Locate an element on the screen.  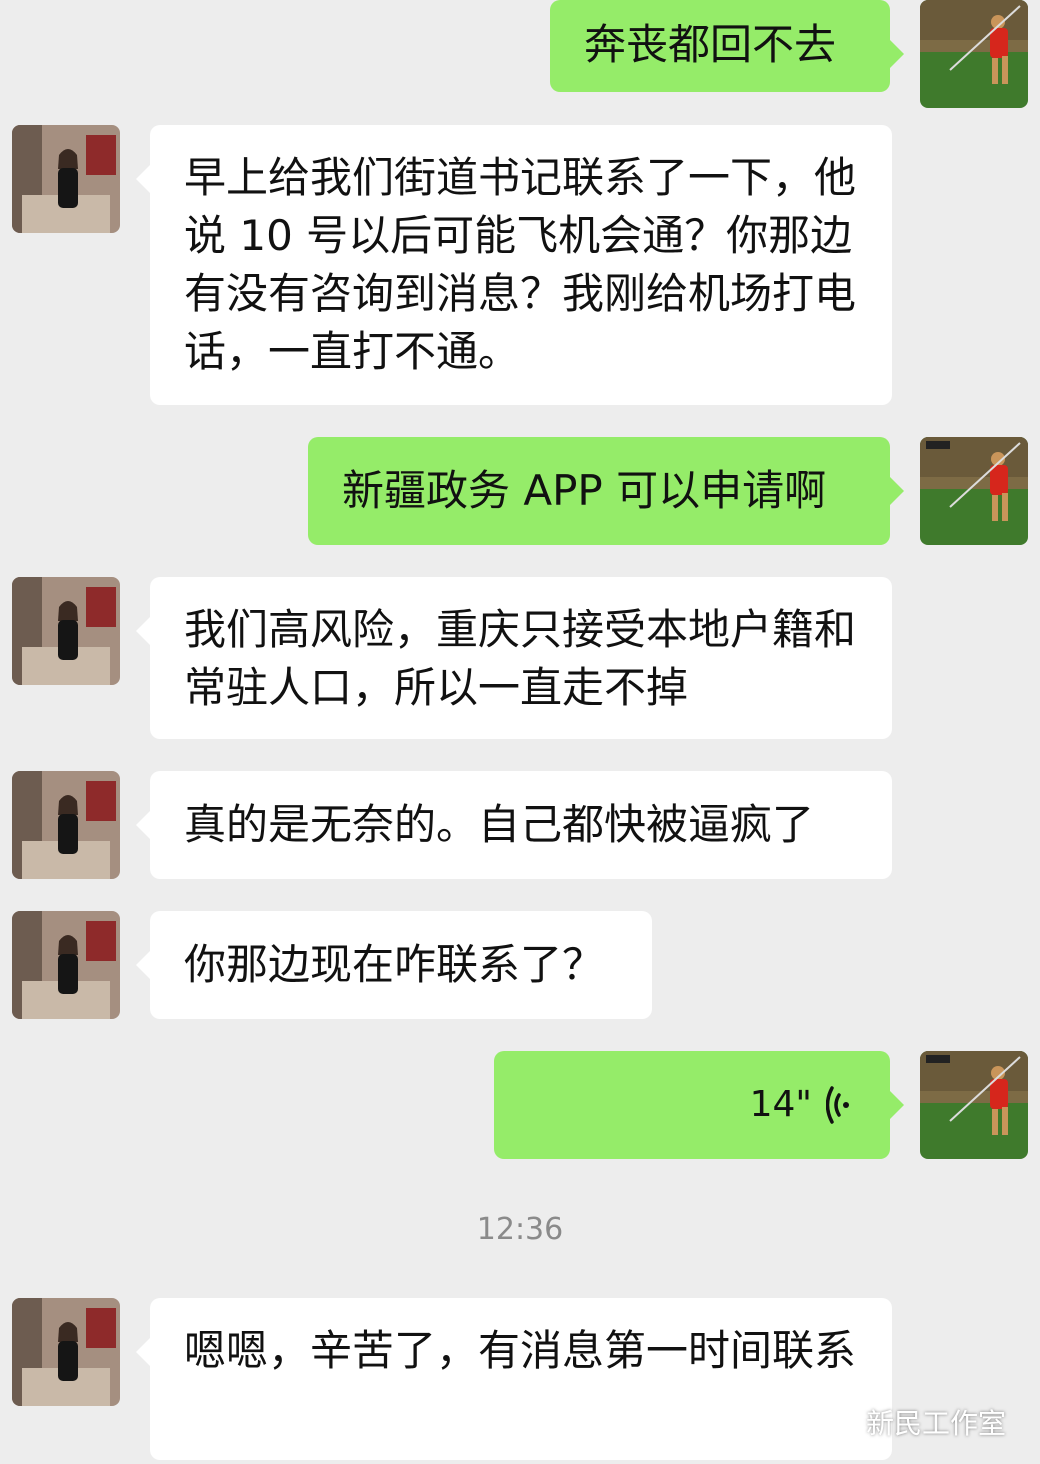
watermark-text: 新民工作室 is located at coordinates (935, 1423).